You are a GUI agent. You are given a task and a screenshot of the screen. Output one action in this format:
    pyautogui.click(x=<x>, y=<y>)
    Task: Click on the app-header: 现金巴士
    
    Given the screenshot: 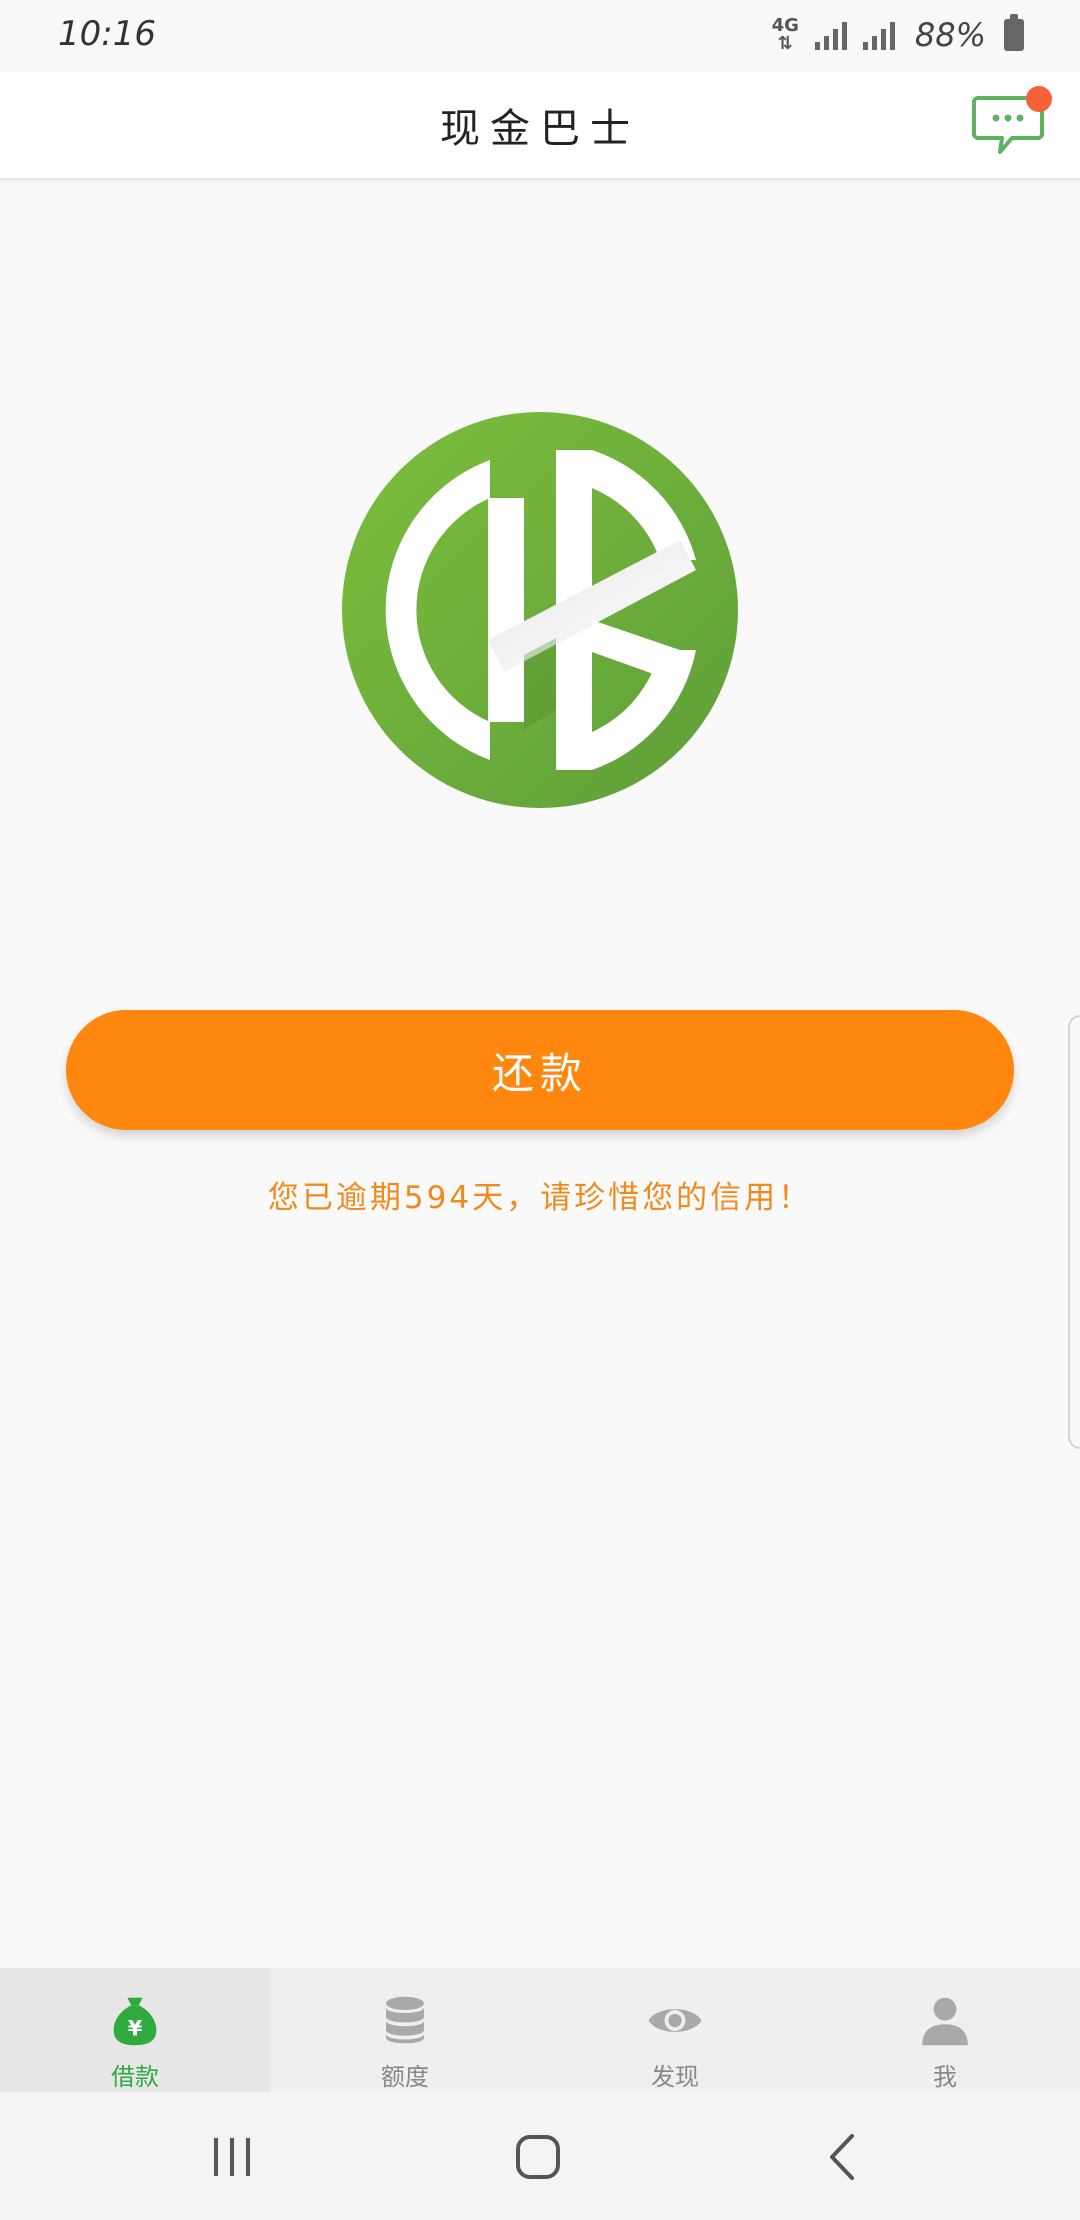 What is the action you would take?
    pyautogui.click(x=540, y=126)
    